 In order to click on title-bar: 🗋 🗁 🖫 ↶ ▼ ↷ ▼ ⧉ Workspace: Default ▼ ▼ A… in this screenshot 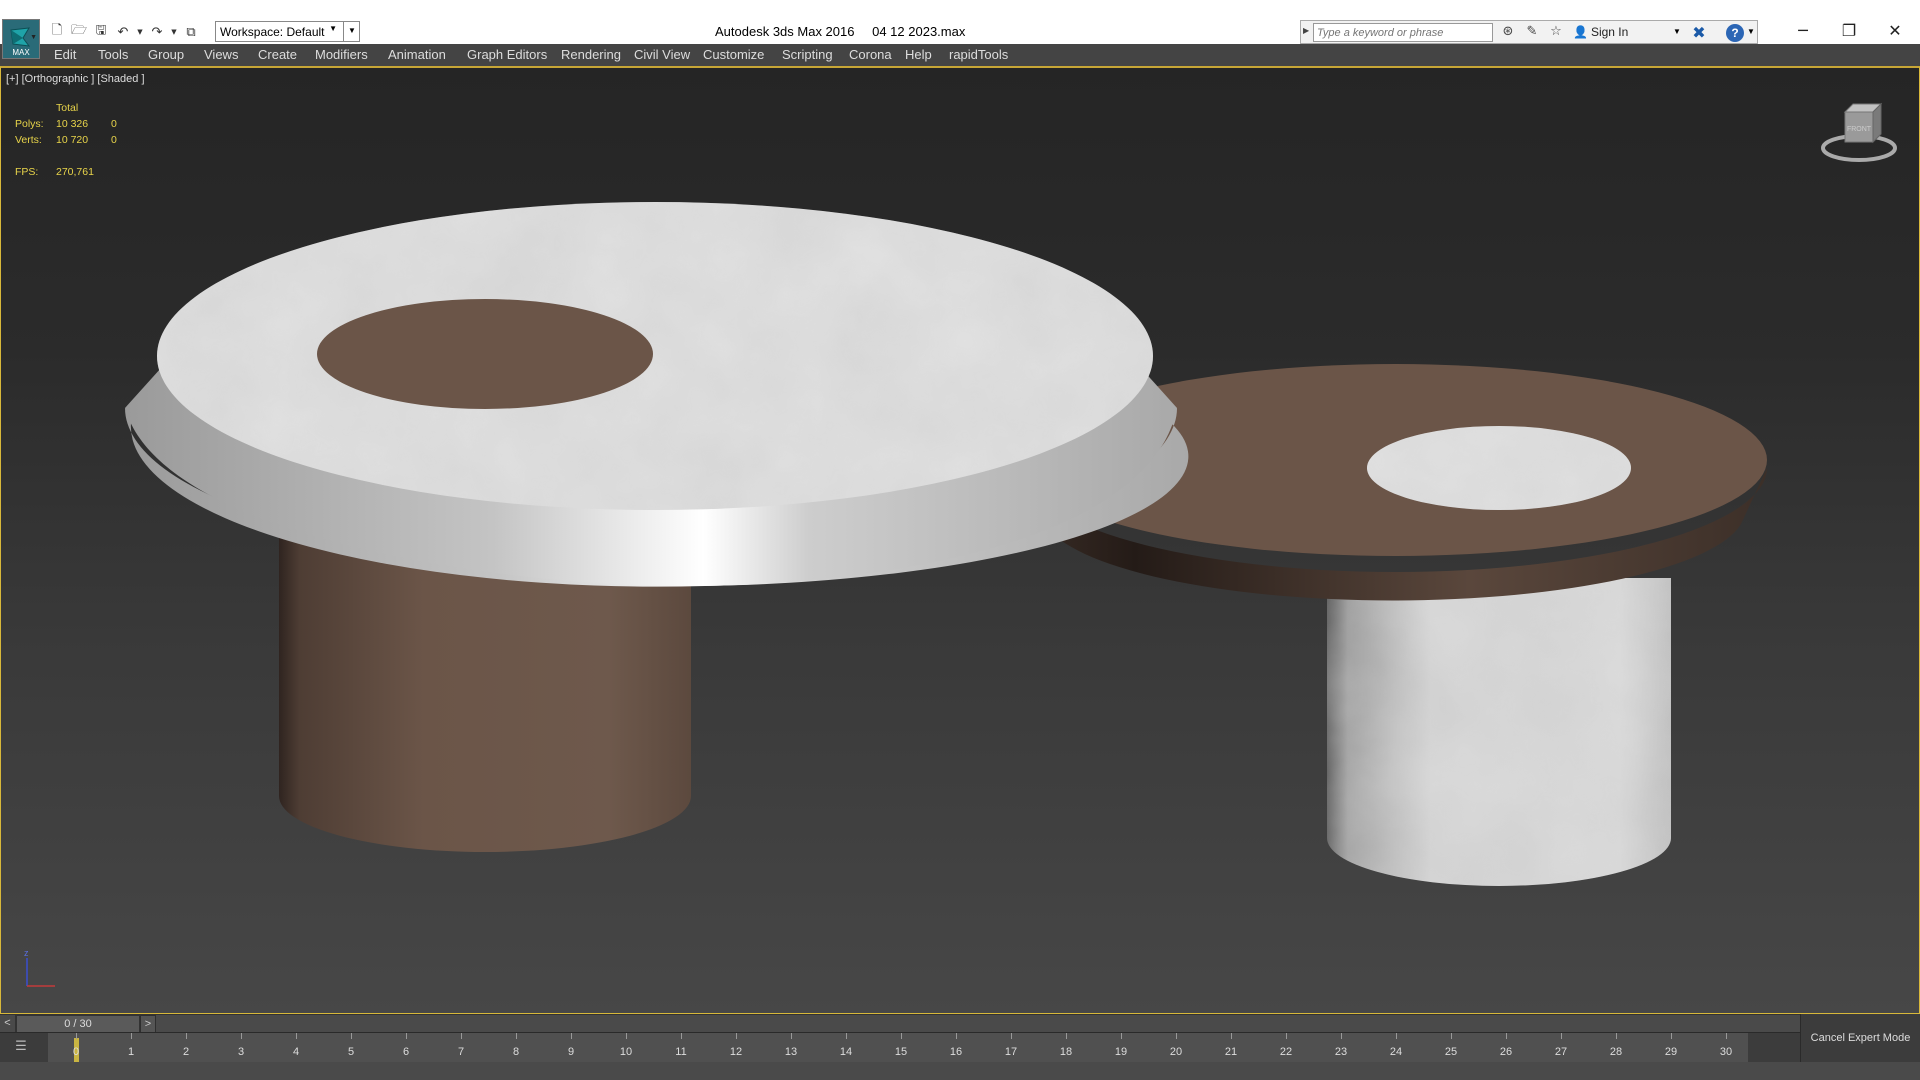, I will do `click(960, 22)`.